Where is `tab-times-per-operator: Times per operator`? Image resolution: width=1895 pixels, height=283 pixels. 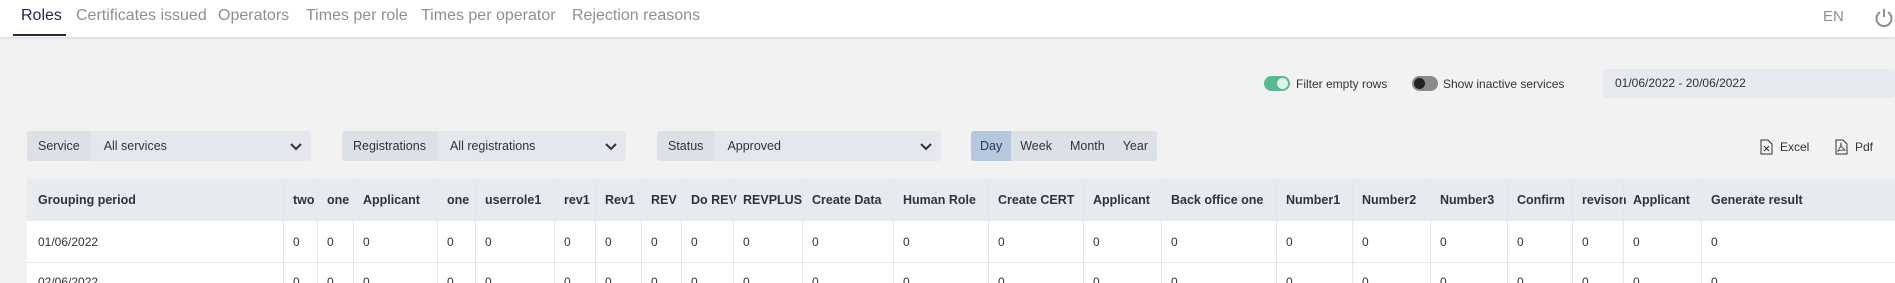 tab-times-per-operator: Times per operator is located at coordinates (488, 16).